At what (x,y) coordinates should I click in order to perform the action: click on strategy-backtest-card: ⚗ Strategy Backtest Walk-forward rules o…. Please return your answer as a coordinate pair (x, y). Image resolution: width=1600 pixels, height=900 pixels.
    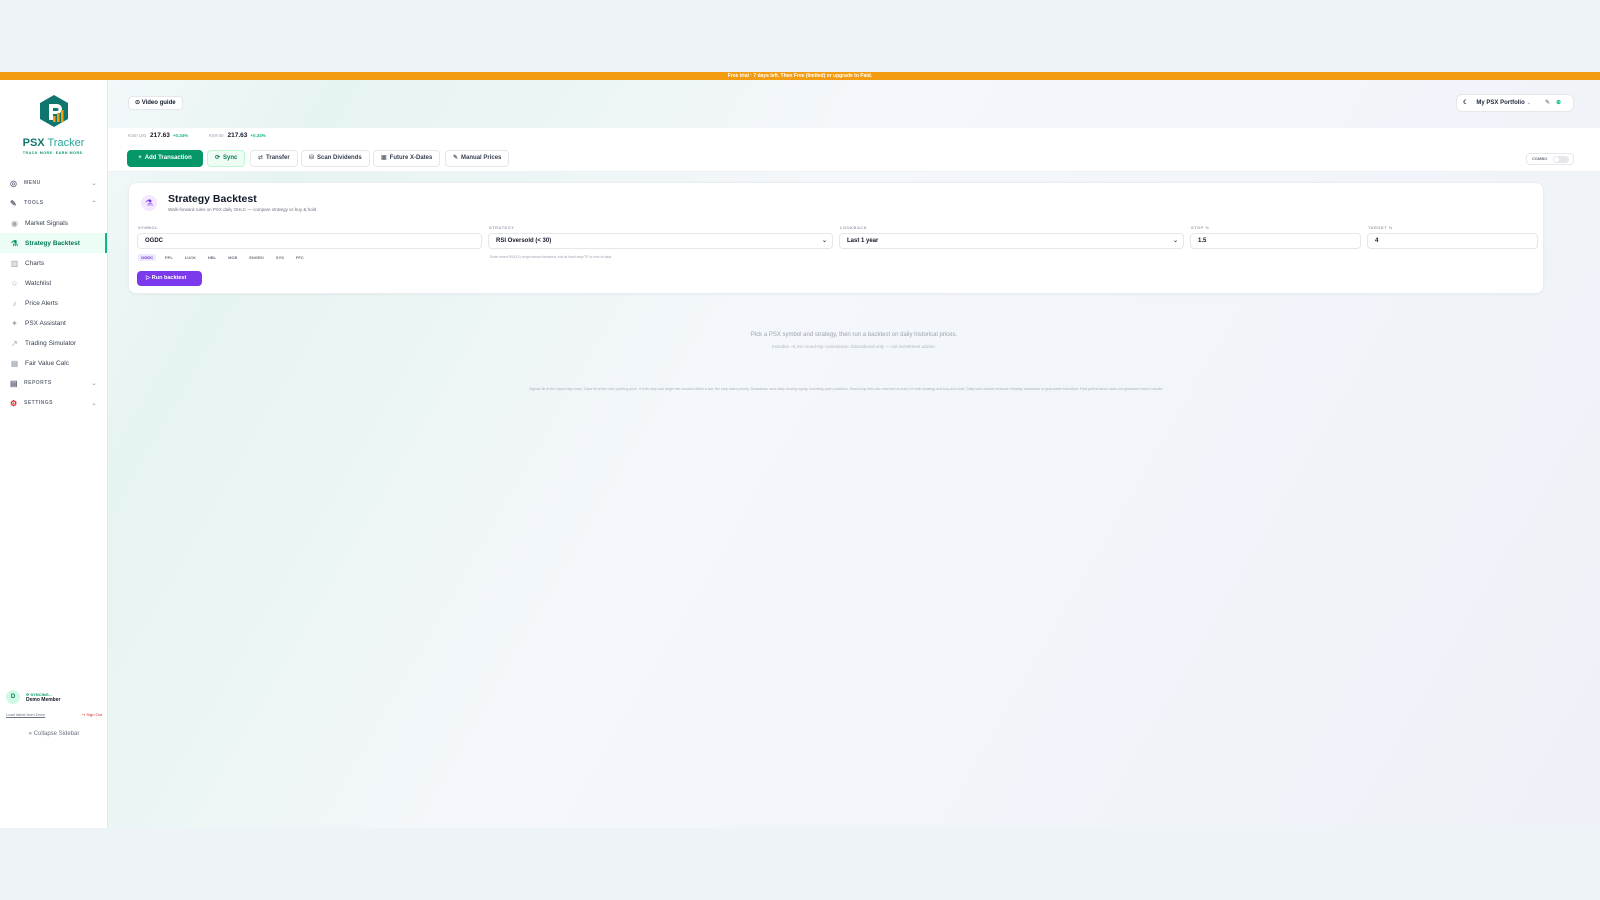
    Looking at the image, I should click on (836, 238).